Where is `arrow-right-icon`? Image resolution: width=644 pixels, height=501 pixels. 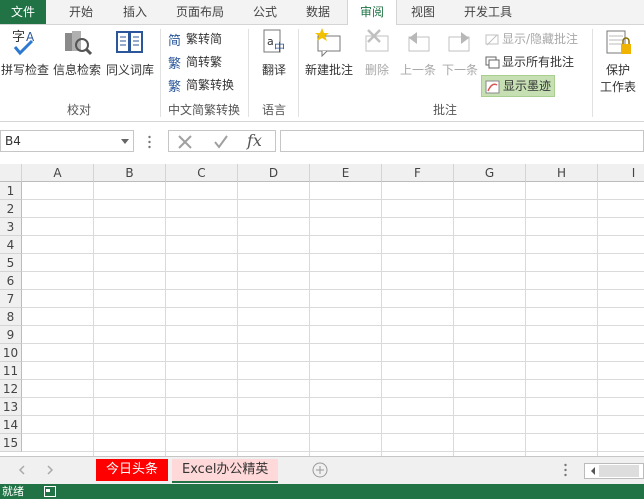
arrow-right-icon is located at coordinates (460, 42).